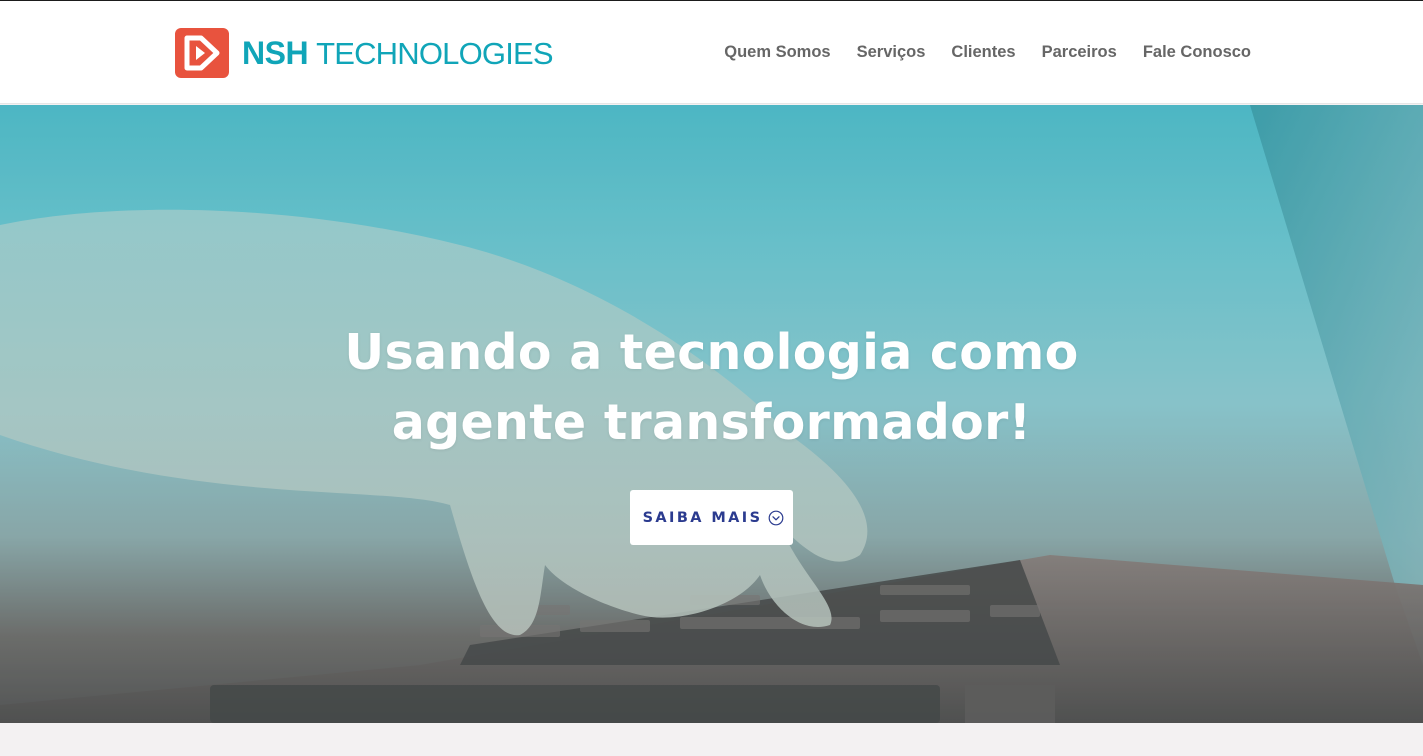 This screenshot has height=756, width=1423. I want to click on nav-item-fale-conosco: Fale Conosco, so click(1197, 52).